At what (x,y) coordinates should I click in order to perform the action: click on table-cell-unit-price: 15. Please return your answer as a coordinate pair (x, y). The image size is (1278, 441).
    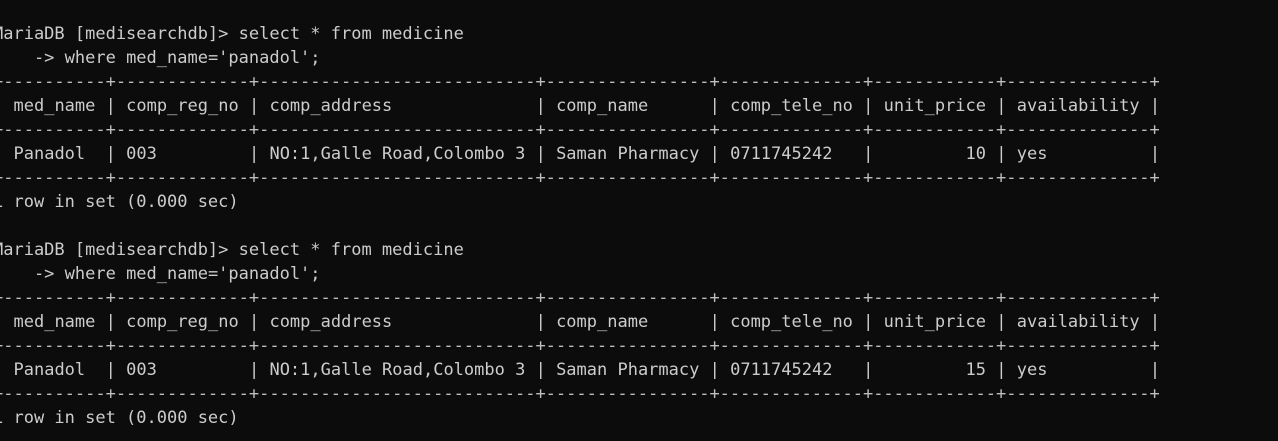
    Looking at the image, I should click on (976, 370).